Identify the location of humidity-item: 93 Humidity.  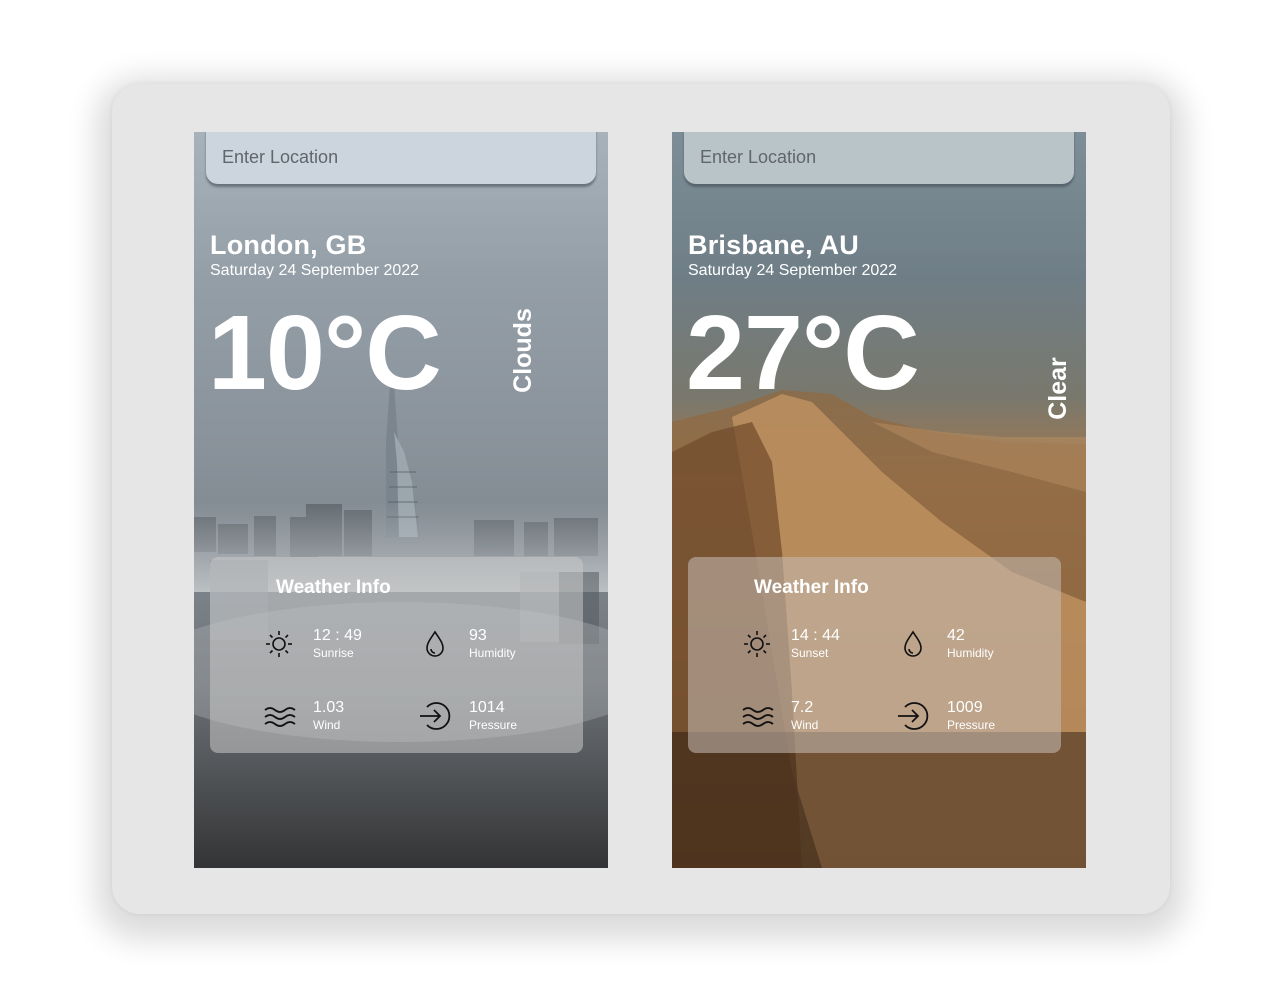
(493, 647).